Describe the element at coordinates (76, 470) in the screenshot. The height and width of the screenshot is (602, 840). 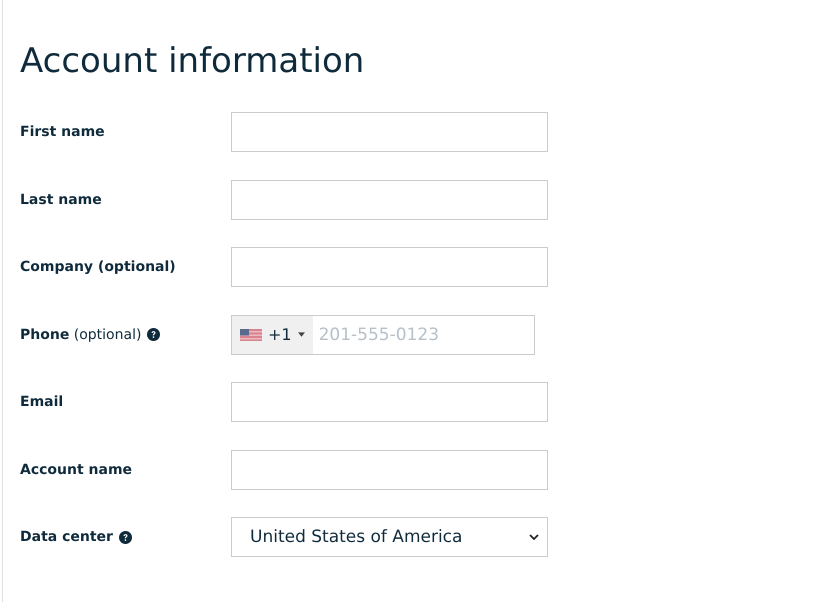
I see `field-label: Account name` at that location.